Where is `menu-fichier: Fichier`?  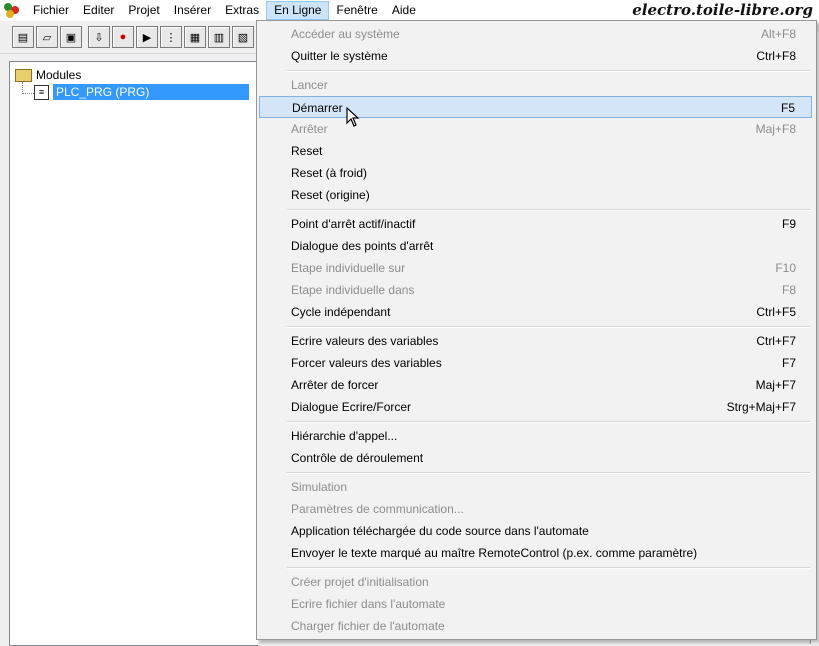
menu-fichier: Fichier is located at coordinates (51, 10).